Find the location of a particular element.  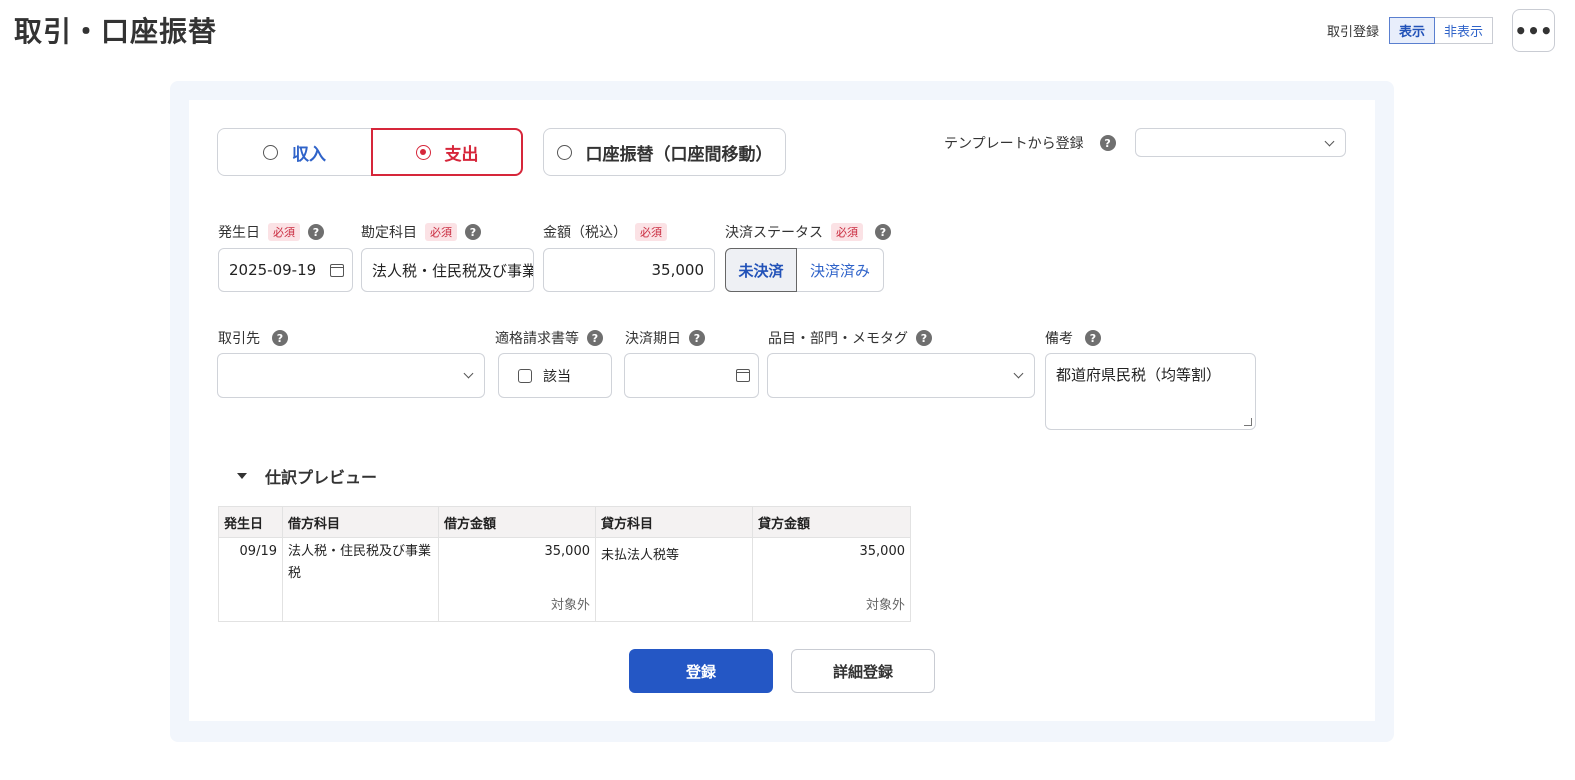

row-credit-account: 未払法人税等 is located at coordinates (674, 579).